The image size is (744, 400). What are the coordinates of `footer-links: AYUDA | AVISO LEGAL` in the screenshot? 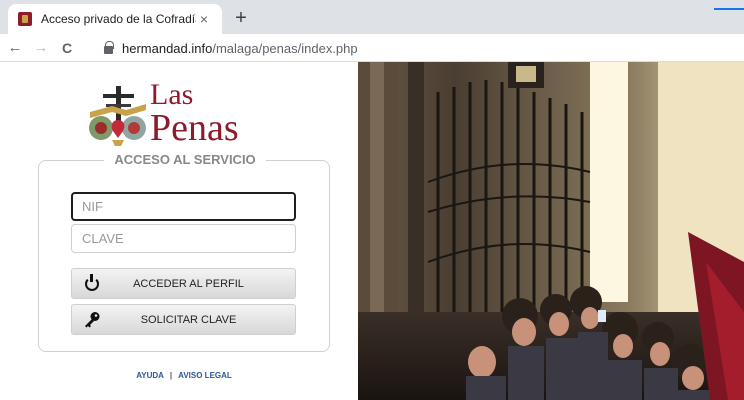 It's located at (184, 375).